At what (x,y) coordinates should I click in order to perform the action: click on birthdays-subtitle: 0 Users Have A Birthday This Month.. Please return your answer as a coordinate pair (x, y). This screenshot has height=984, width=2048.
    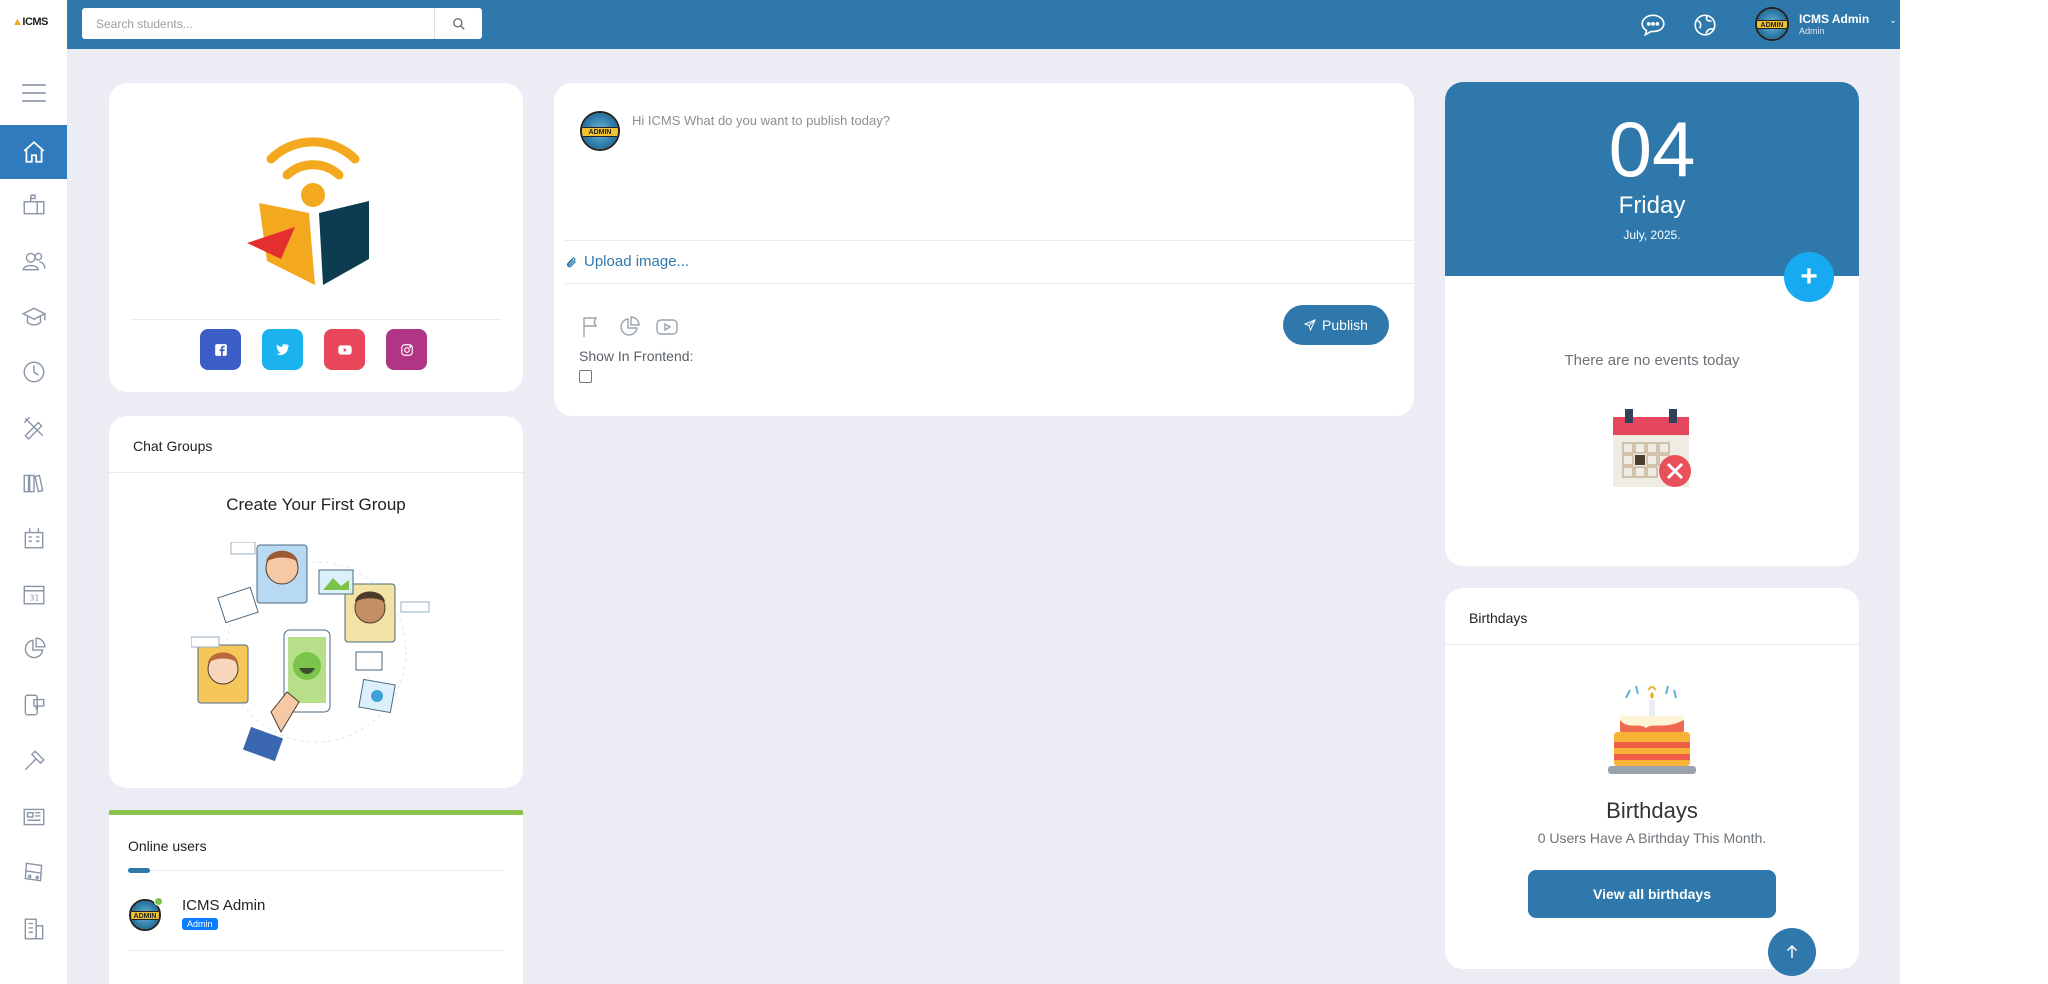
    Looking at the image, I should click on (1652, 838).